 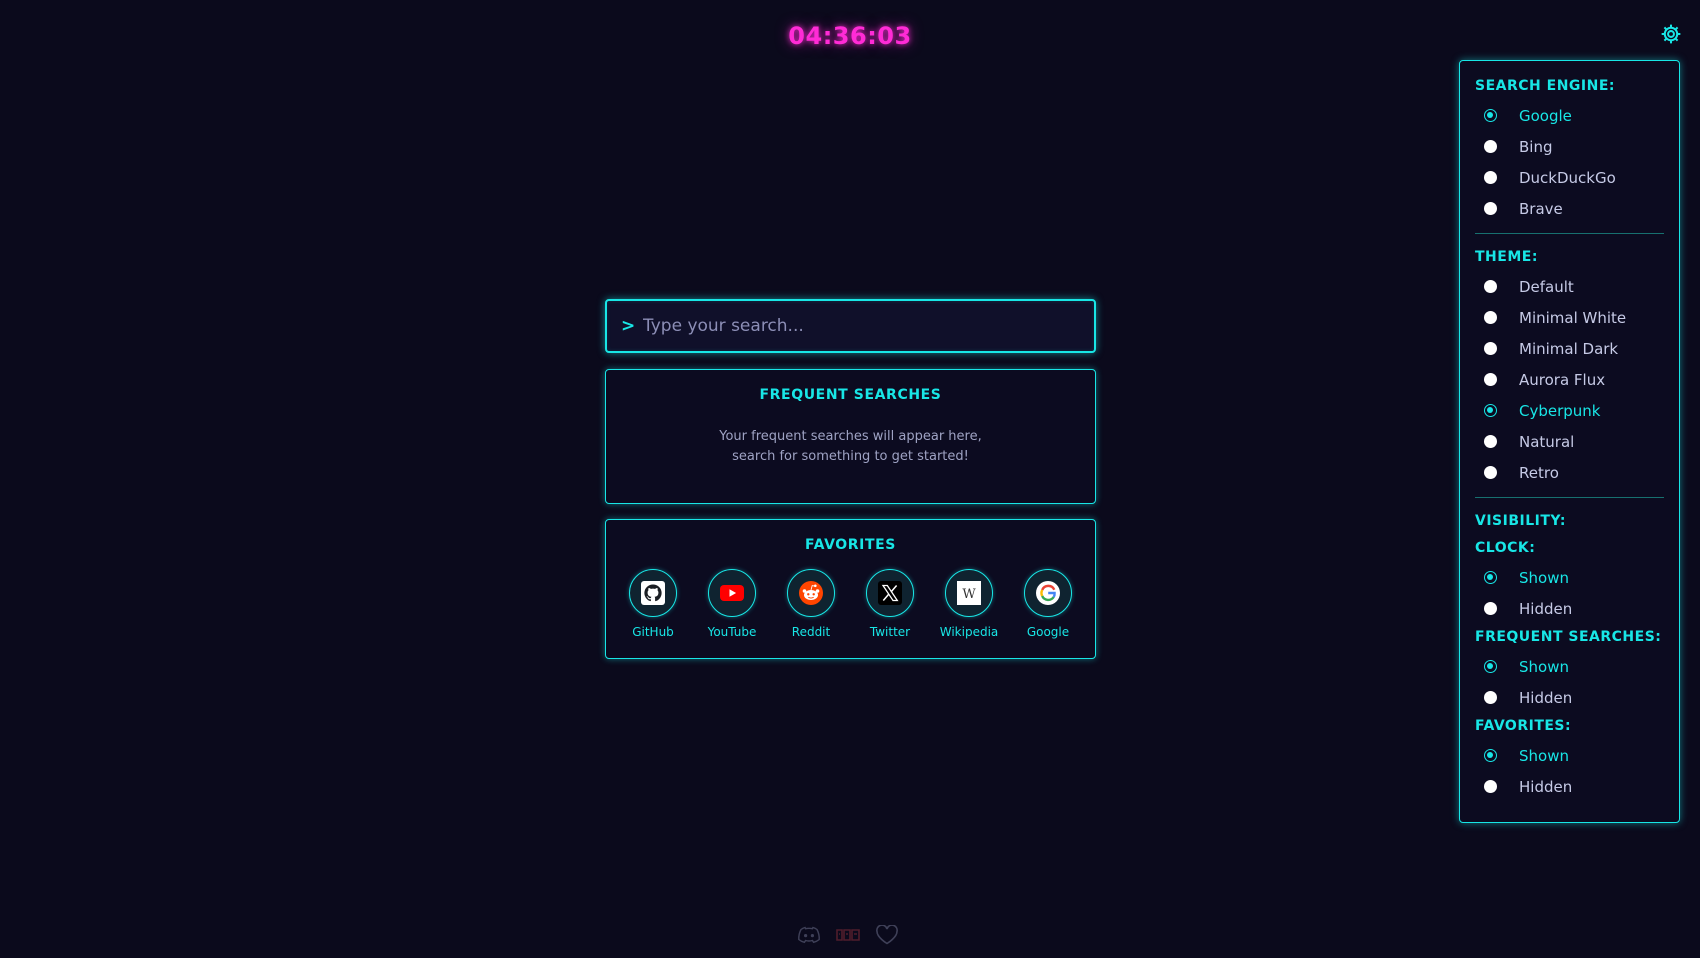 I want to click on footer-links, so click(x=848, y=935).